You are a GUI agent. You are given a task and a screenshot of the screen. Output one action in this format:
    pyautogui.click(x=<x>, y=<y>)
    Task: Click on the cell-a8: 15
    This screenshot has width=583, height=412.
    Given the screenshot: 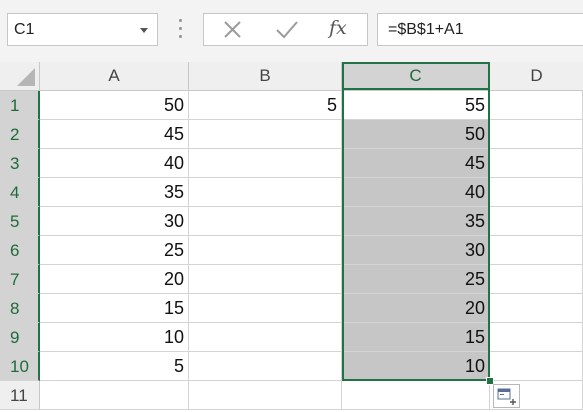 What is the action you would take?
    pyautogui.click(x=114, y=308)
    